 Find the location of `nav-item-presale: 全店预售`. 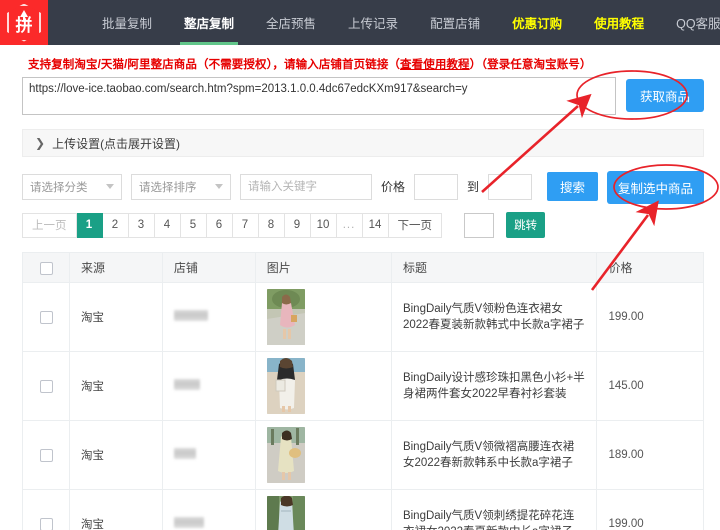

nav-item-presale: 全店预售 is located at coordinates (291, 22).